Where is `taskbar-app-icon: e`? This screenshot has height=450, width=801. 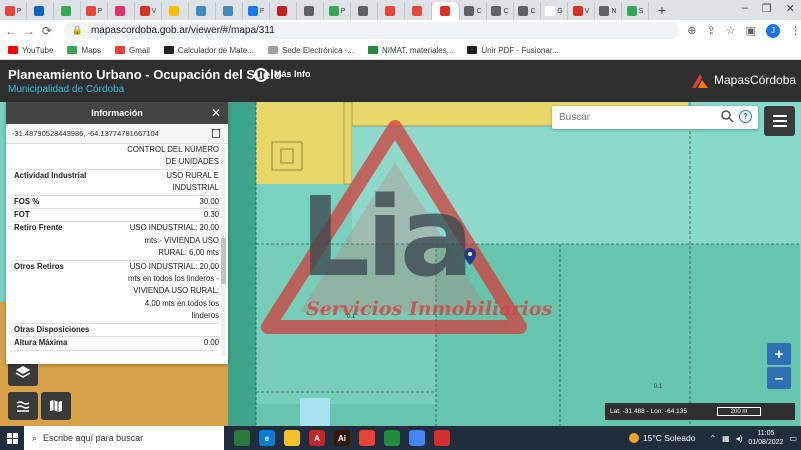 taskbar-app-icon: e is located at coordinates (267, 438).